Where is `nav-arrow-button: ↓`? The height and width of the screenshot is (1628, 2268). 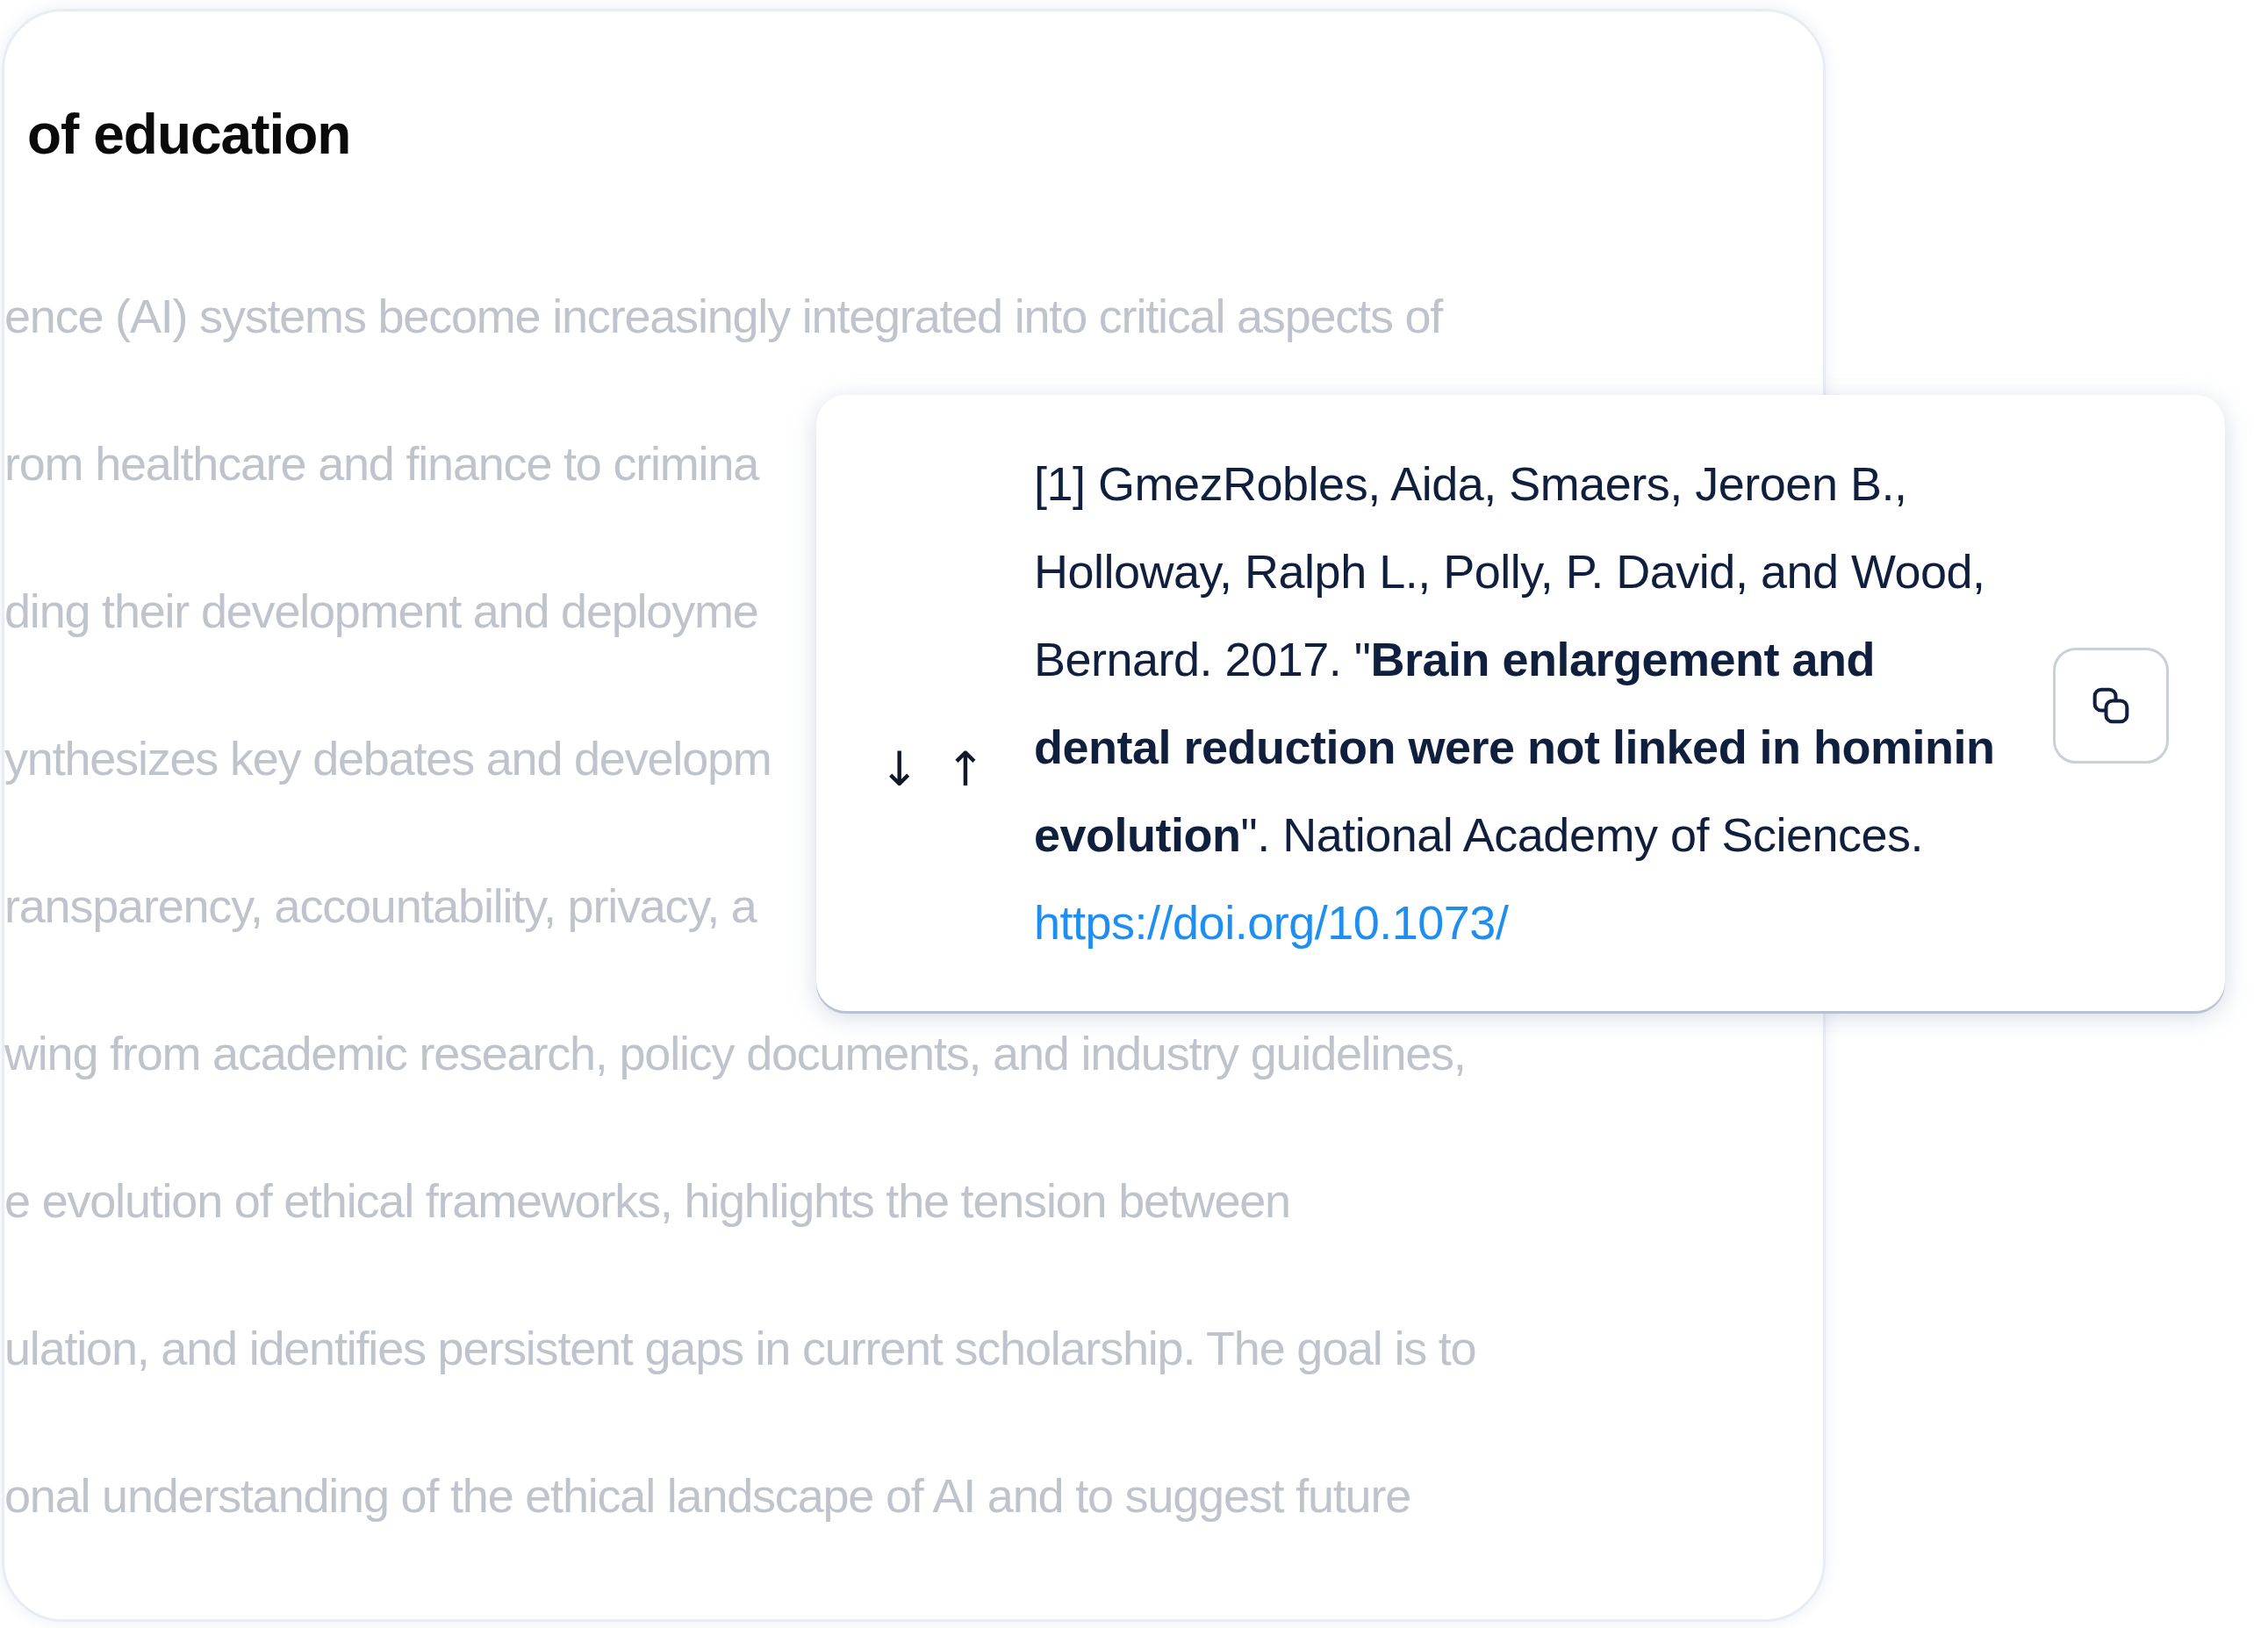
nav-arrow-button: ↓ is located at coordinates (900, 769).